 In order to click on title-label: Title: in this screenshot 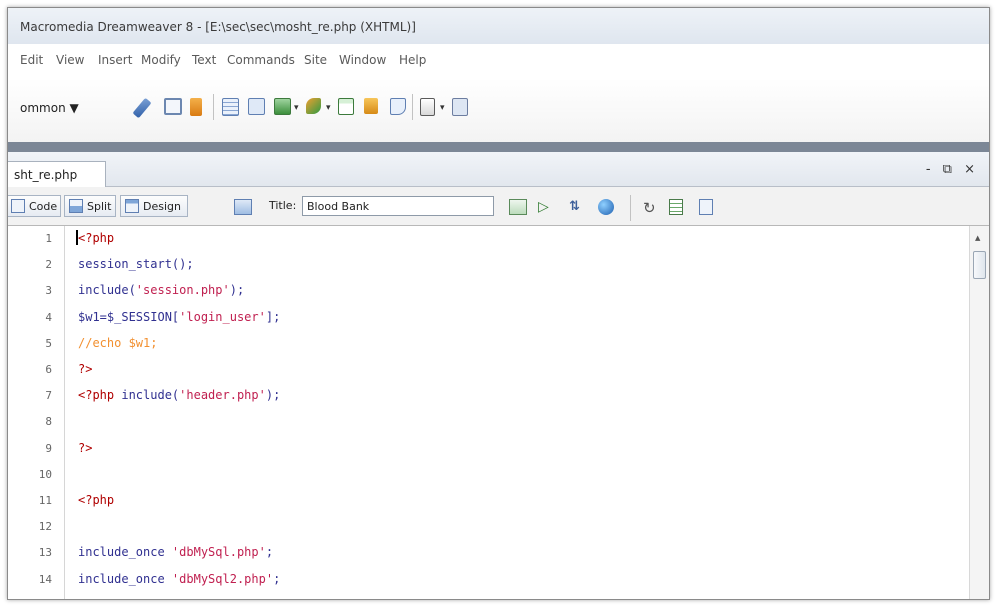, I will do `click(283, 205)`.